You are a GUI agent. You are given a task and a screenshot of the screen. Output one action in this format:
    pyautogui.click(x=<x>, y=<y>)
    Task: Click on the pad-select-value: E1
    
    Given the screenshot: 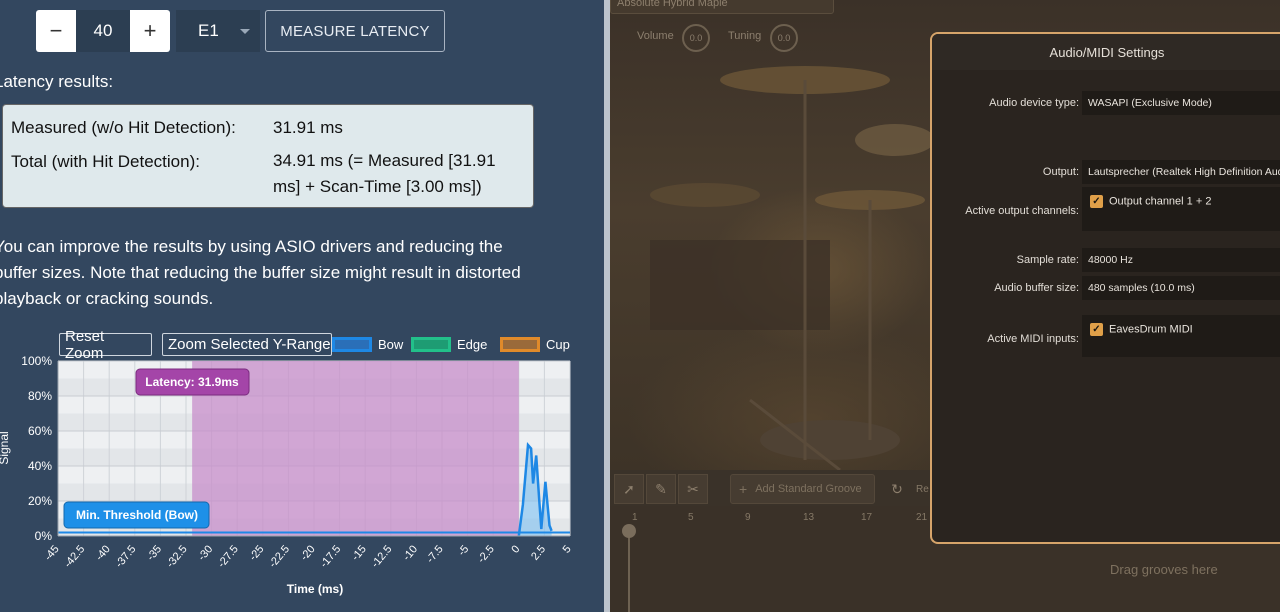 What is the action you would take?
    pyautogui.click(x=208, y=30)
    